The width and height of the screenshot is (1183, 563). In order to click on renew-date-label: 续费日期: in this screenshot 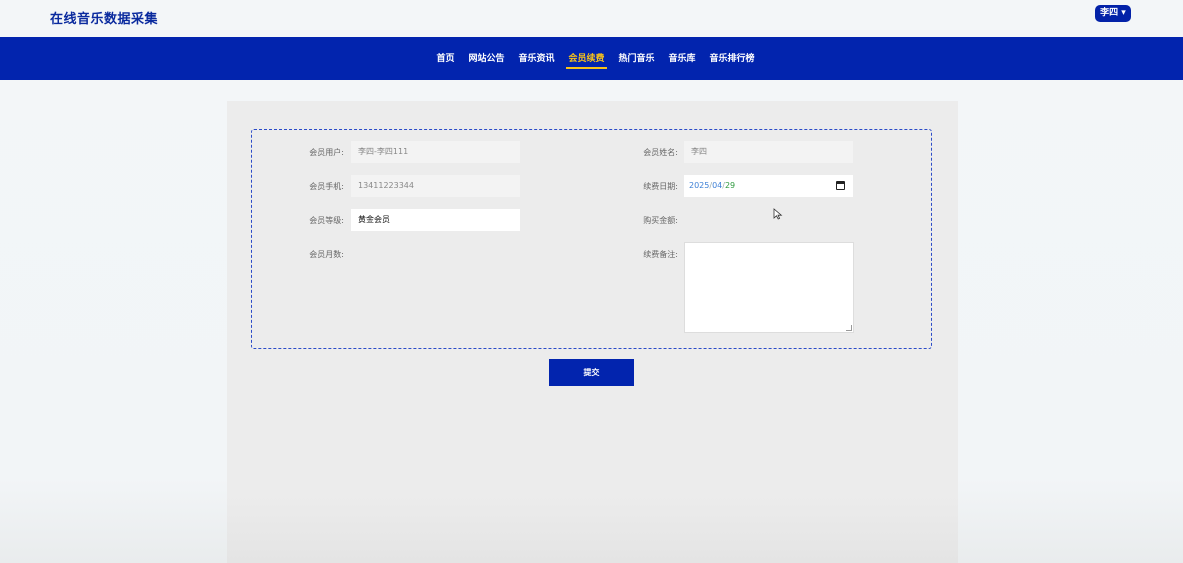, I will do `click(660, 186)`.